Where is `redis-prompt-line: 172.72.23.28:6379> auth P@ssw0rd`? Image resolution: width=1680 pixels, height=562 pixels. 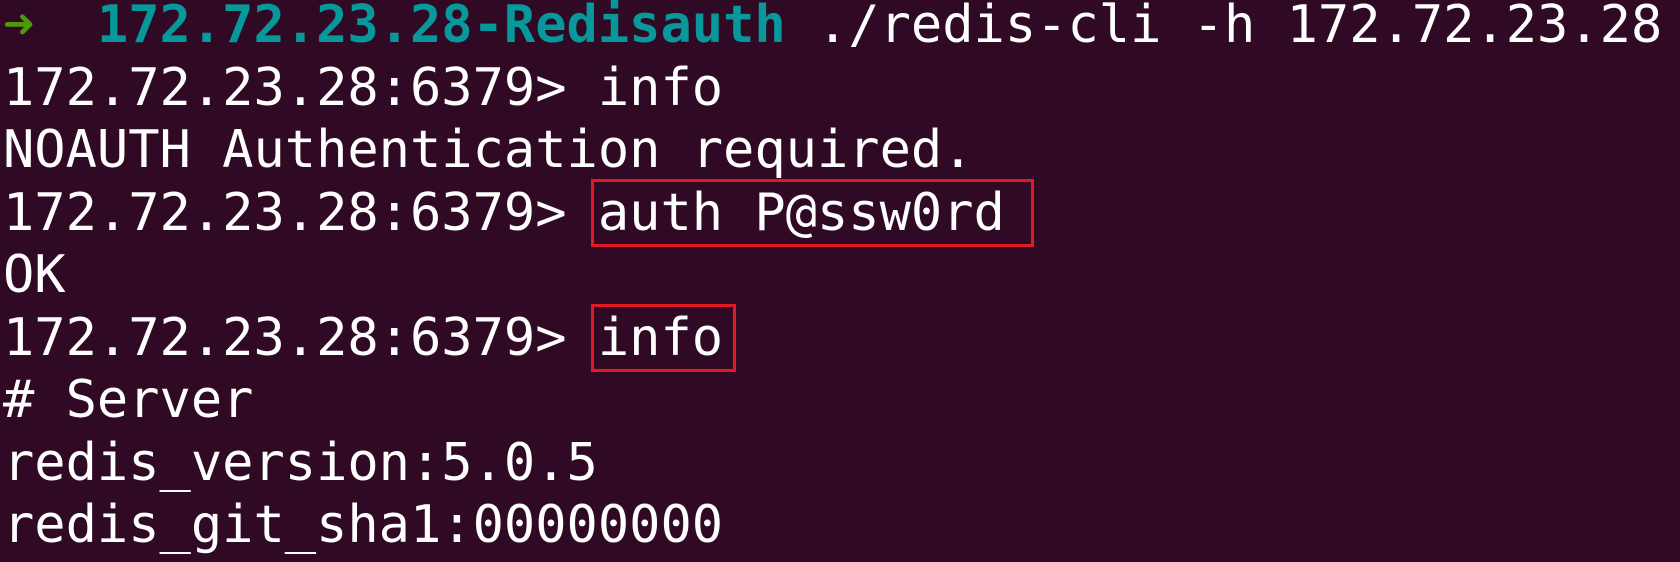
redis-prompt-line: 172.72.23.28:6379> auth P@ssw0rd is located at coordinates (841, 212).